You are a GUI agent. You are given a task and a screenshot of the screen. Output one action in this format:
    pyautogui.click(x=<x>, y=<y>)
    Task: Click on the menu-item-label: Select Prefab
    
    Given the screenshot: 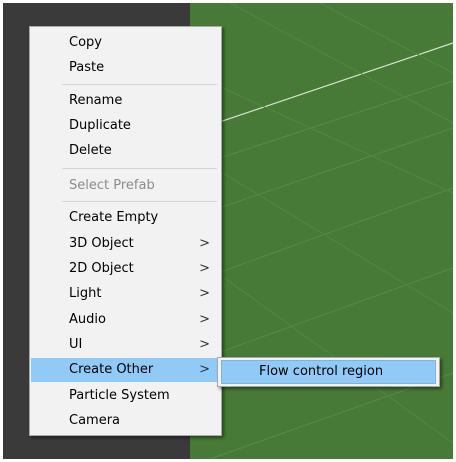 What is the action you would take?
    pyautogui.click(x=112, y=185)
    